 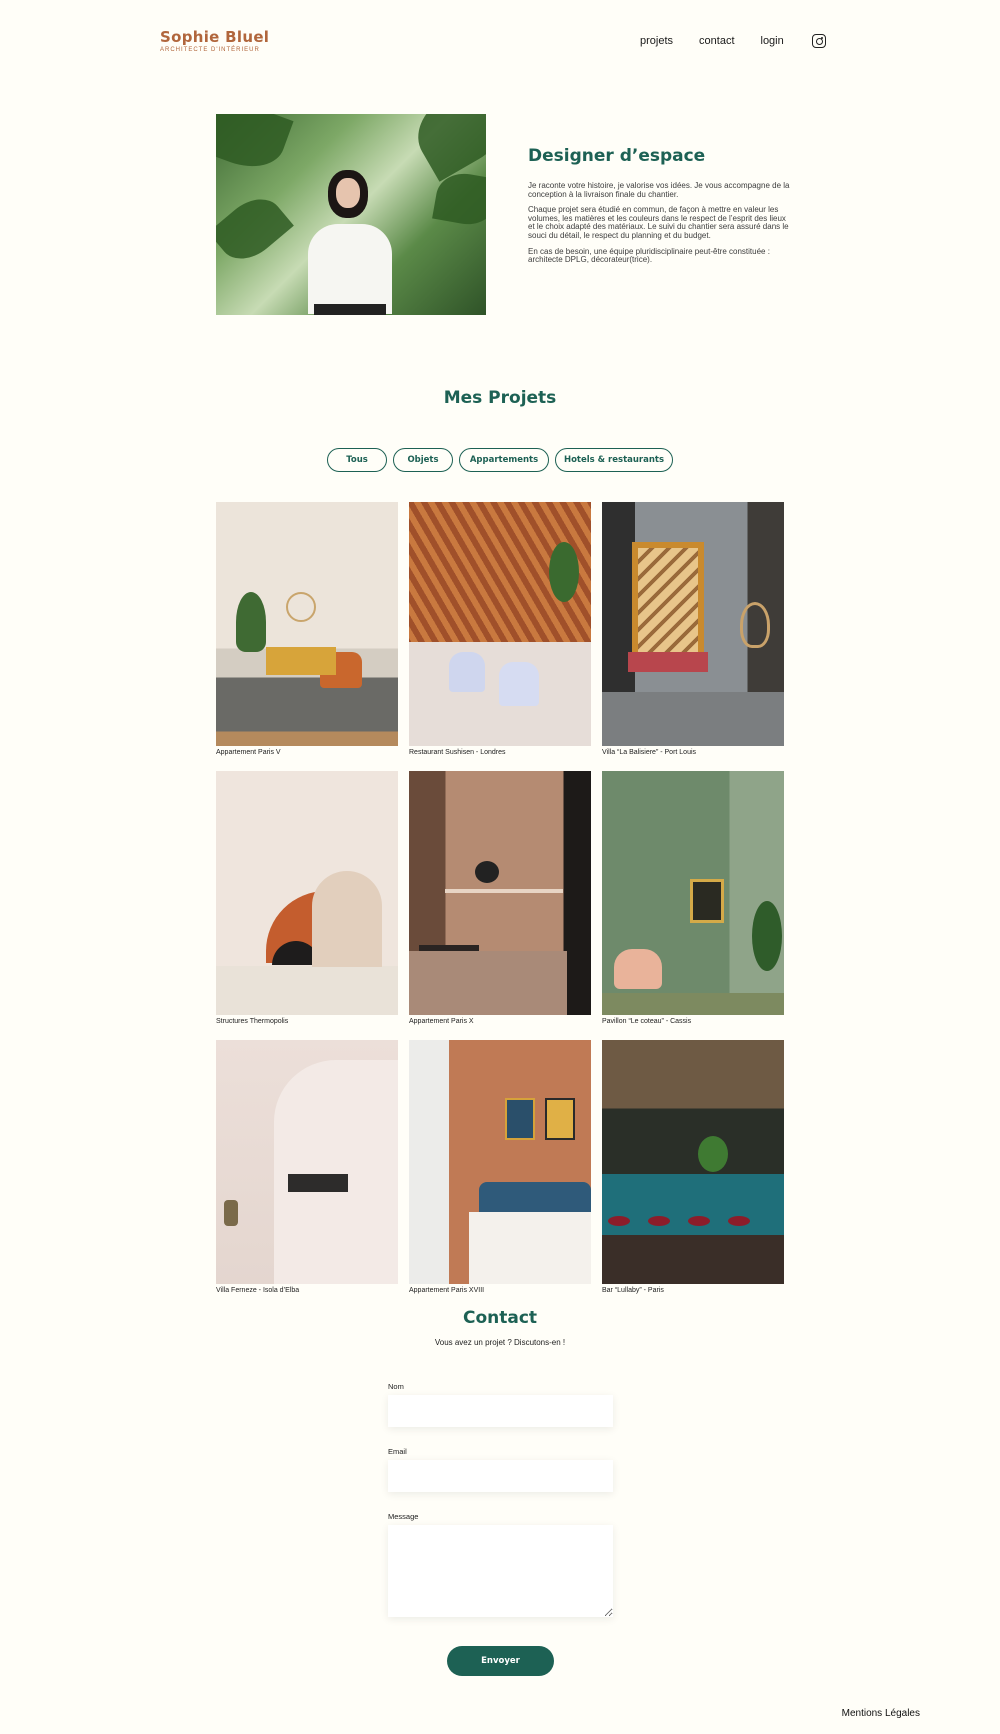 I want to click on project-card: Villa “La Balisiere” - Port Louis, so click(x=693, y=630).